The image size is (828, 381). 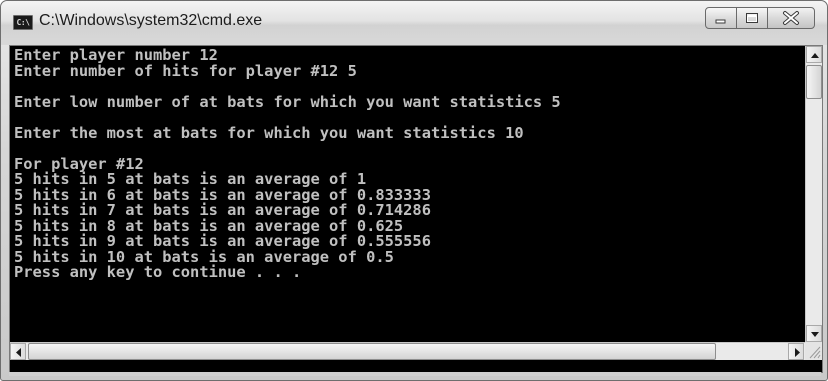 What do you see at coordinates (415, 374) in the screenshot?
I see `window-bottom-frame` at bounding box center [415, 374].